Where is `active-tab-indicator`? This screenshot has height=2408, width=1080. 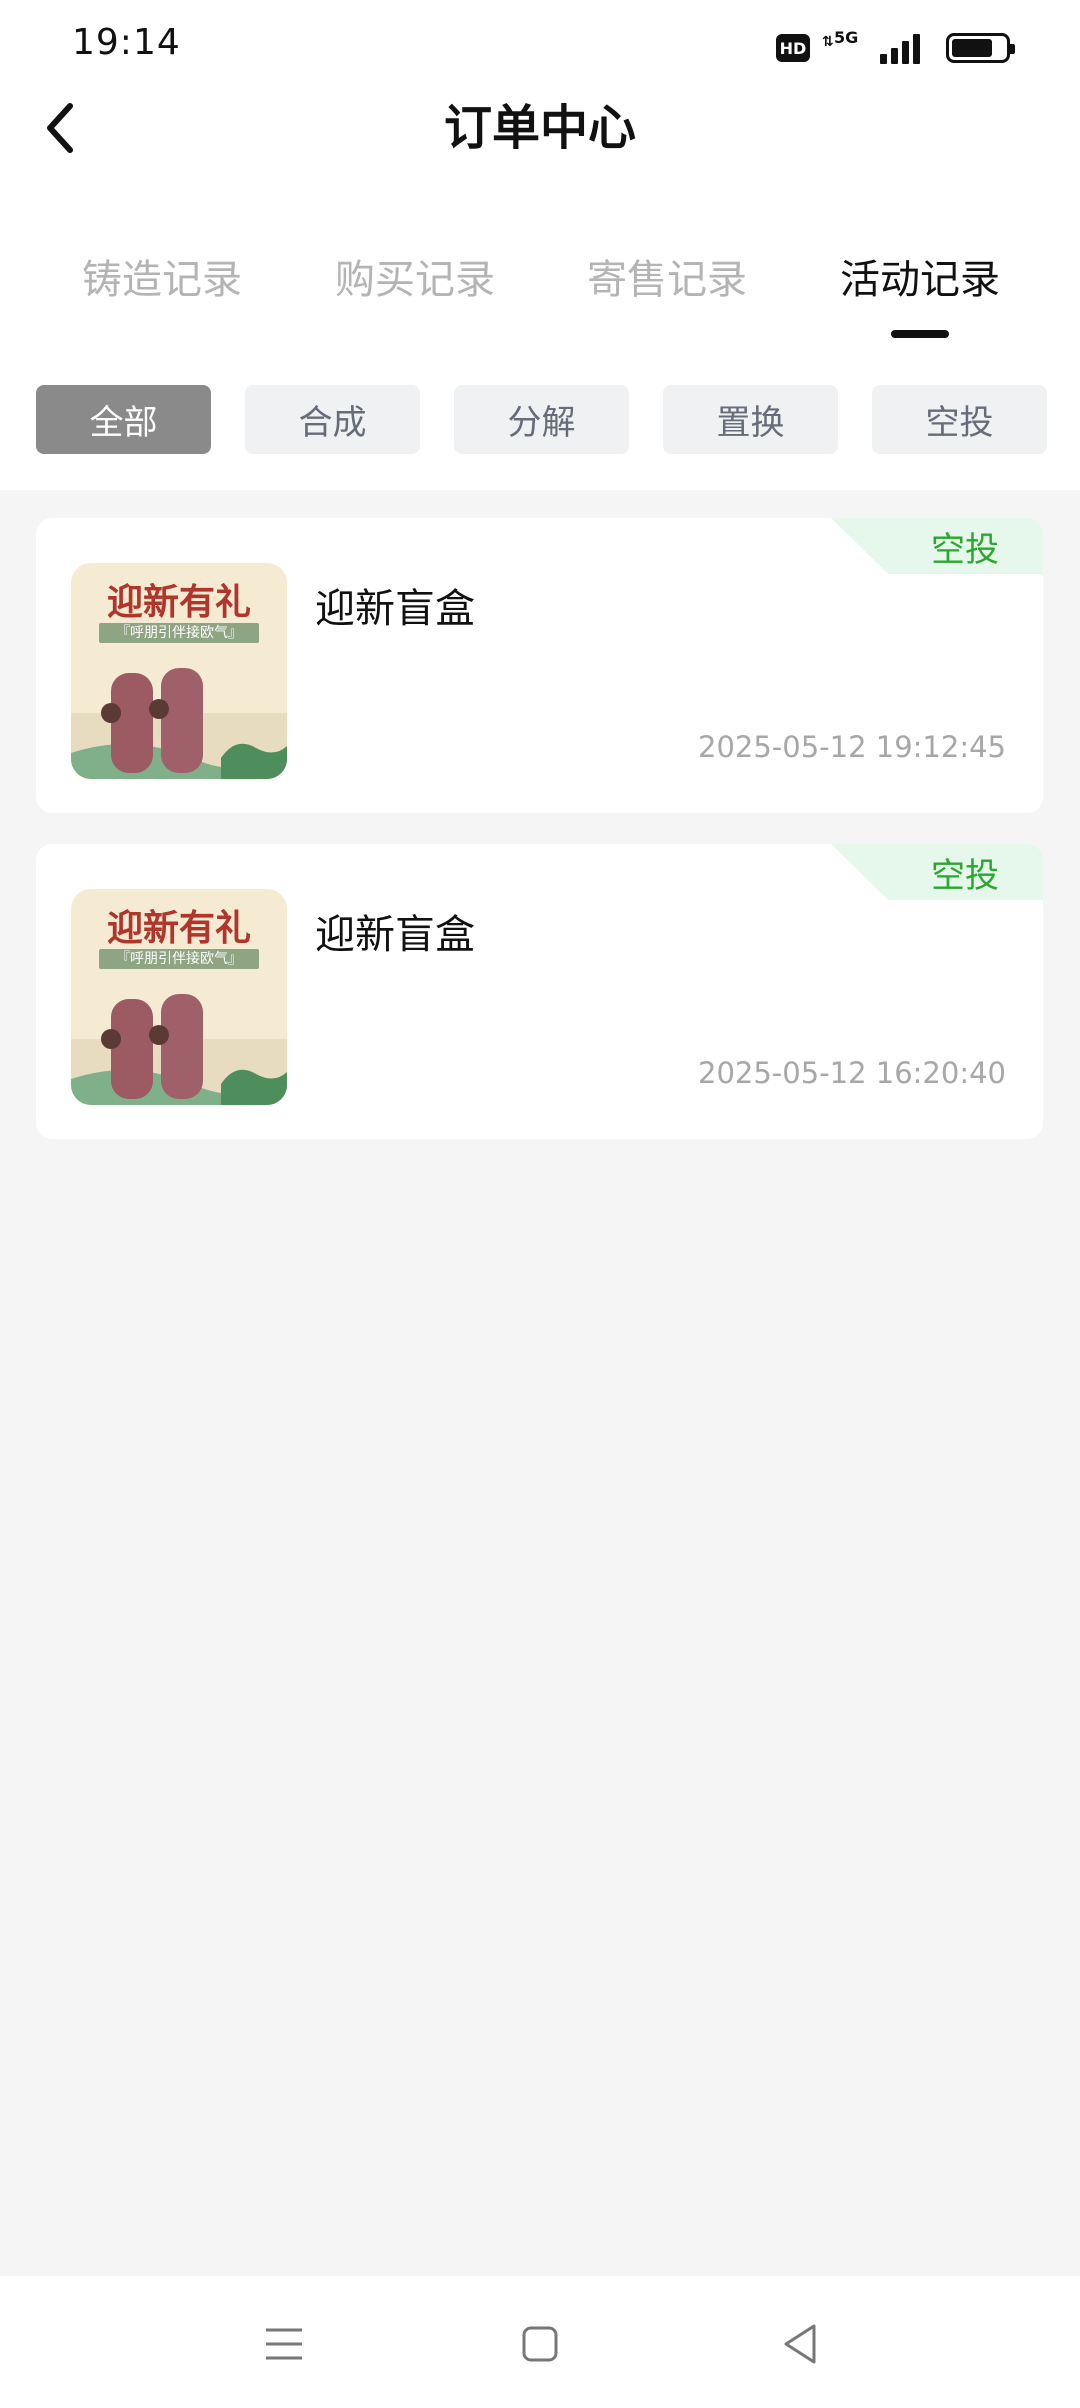
active-tab-indicator is located at coordinates (920, 334).